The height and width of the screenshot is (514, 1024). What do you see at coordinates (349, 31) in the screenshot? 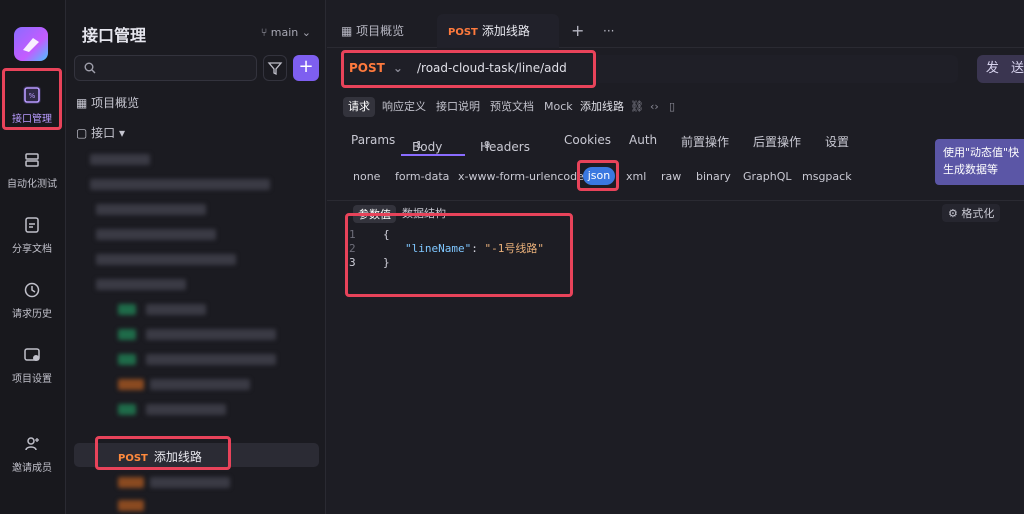
I see `tab-icon: ▦` at bounding box center [349, 31].